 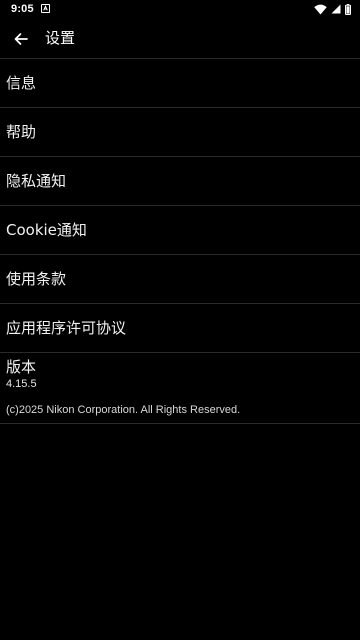 What do you see at coordinates (320, 9) in the screenshot?
I see `wifi-icon` at bounding box center [320, 9].